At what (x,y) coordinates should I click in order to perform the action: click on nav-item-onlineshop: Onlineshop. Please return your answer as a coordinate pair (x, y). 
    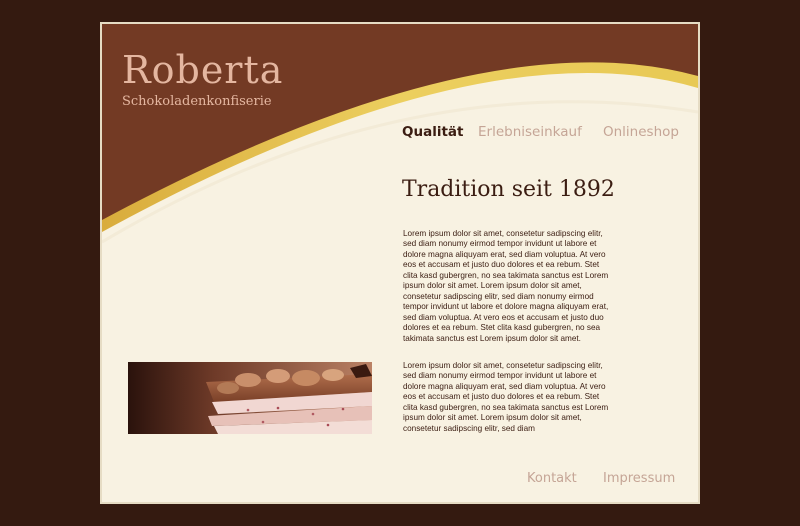
    Looking at the image, I should click on (641, 132).